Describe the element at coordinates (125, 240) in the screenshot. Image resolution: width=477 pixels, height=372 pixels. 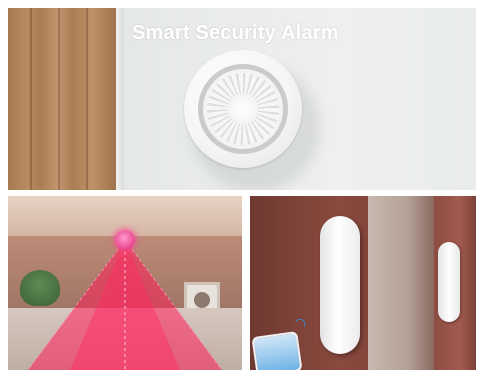
I see `motion-sensor-icon` at that location.